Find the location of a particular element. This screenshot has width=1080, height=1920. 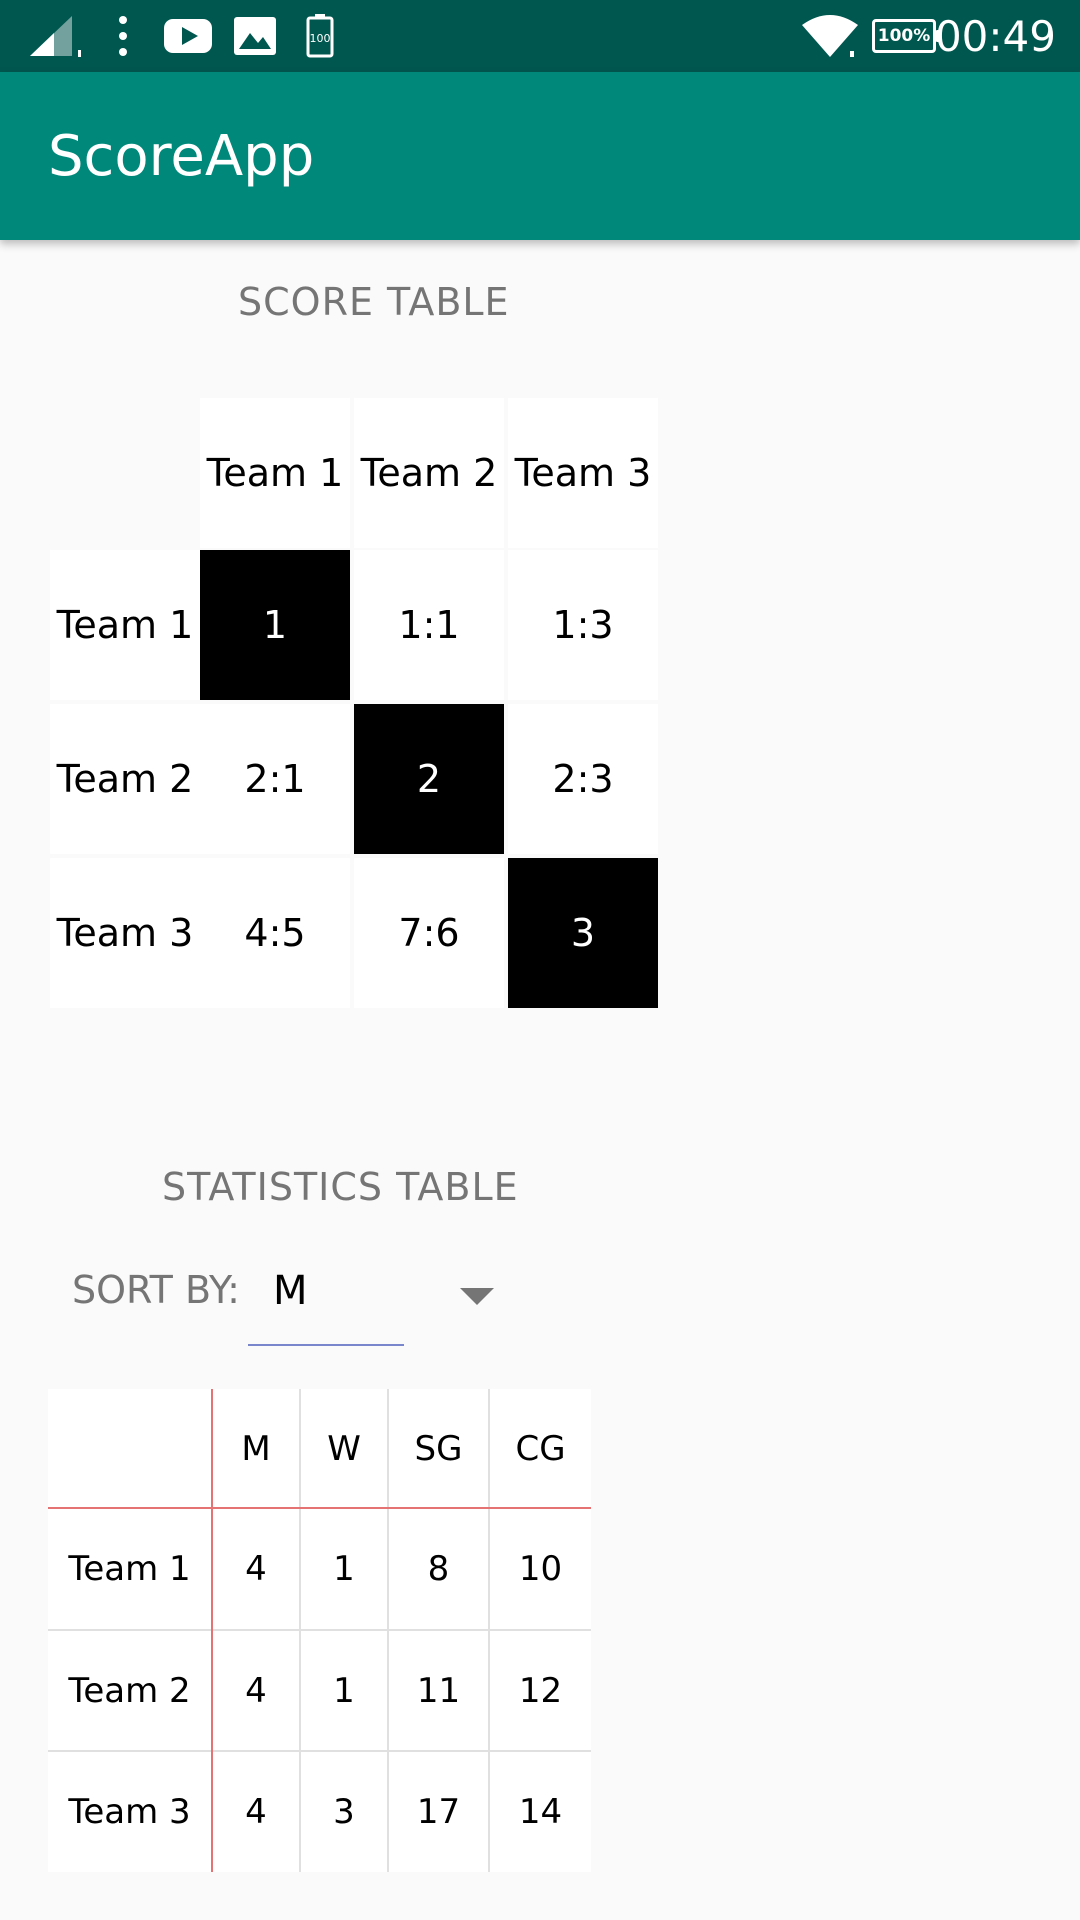

app-title: ScoreApp is located at coordinates (181, 156).